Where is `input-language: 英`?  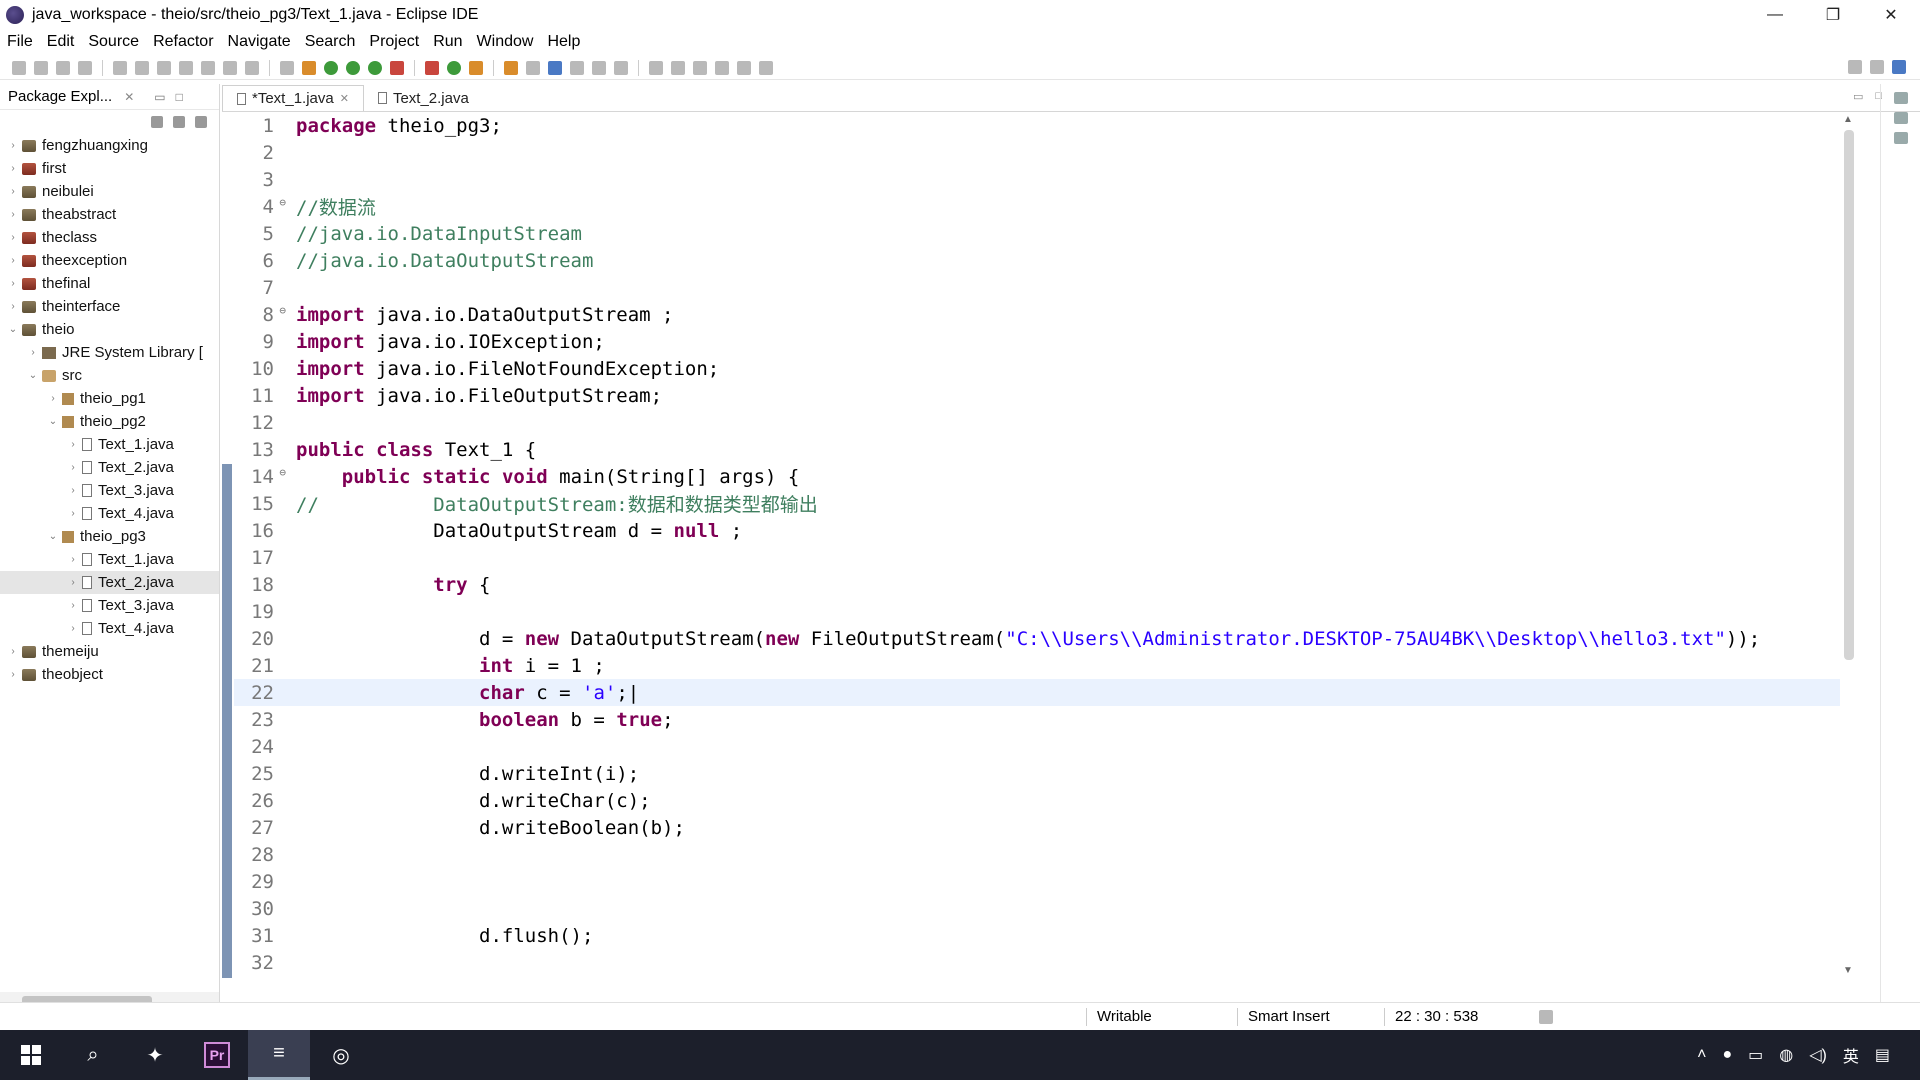 input-language: 英 is located at coordinates (1851, 1055).